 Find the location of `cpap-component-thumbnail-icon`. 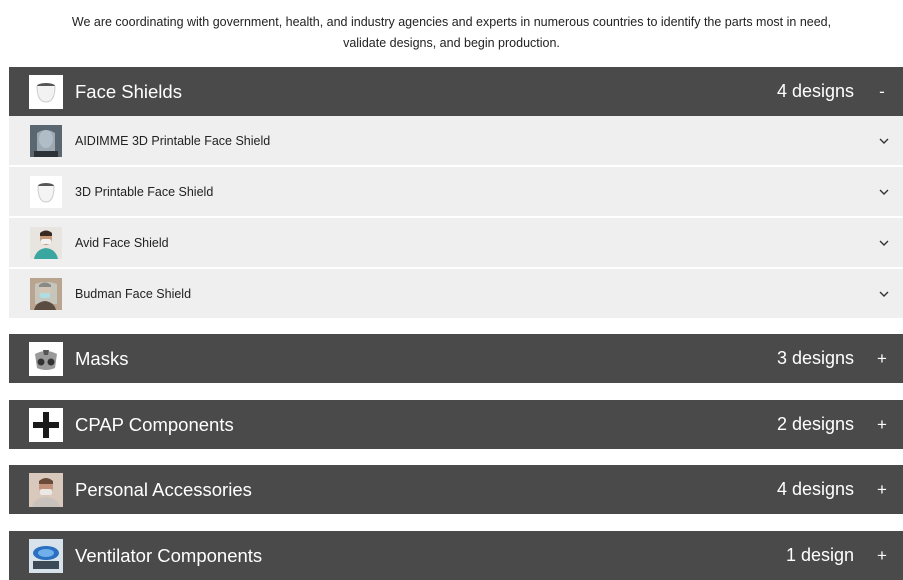

cpap-component-thumbnail-icon is located at coordinates (46, 424).